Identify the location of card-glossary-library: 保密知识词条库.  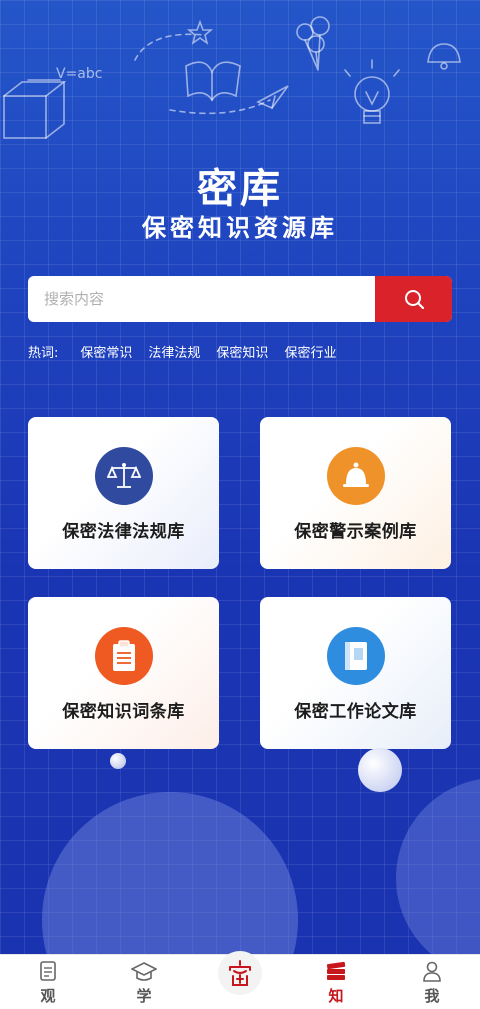
(123, 673).